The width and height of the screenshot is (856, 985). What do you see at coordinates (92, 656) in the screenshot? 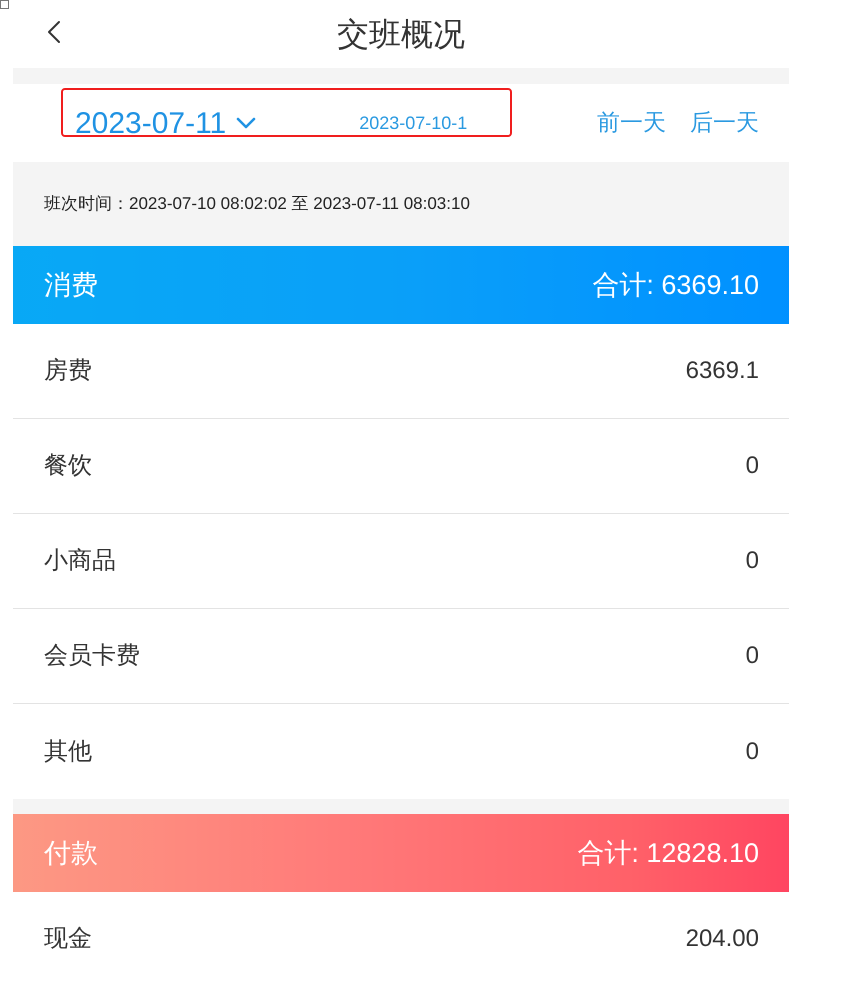
I see `row-label: 会员卡费` at bounding box center [92, 656].